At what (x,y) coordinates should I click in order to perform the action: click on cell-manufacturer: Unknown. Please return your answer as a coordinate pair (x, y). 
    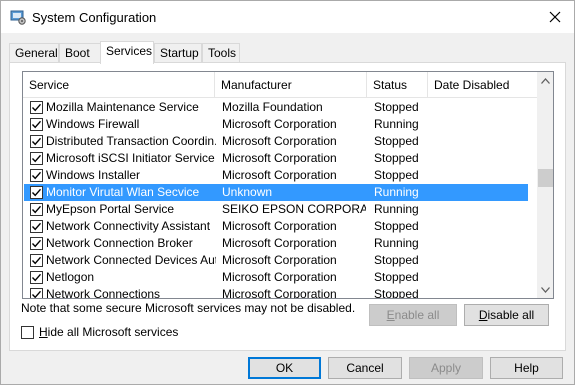
    Looking at the image, I should click on (247, 192).